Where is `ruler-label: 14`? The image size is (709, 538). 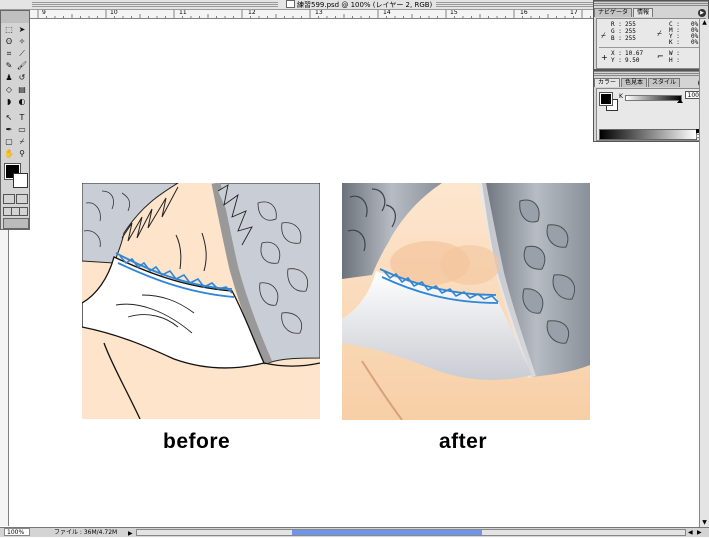
ruler-label: 14 is located at coordinates (387, 13).